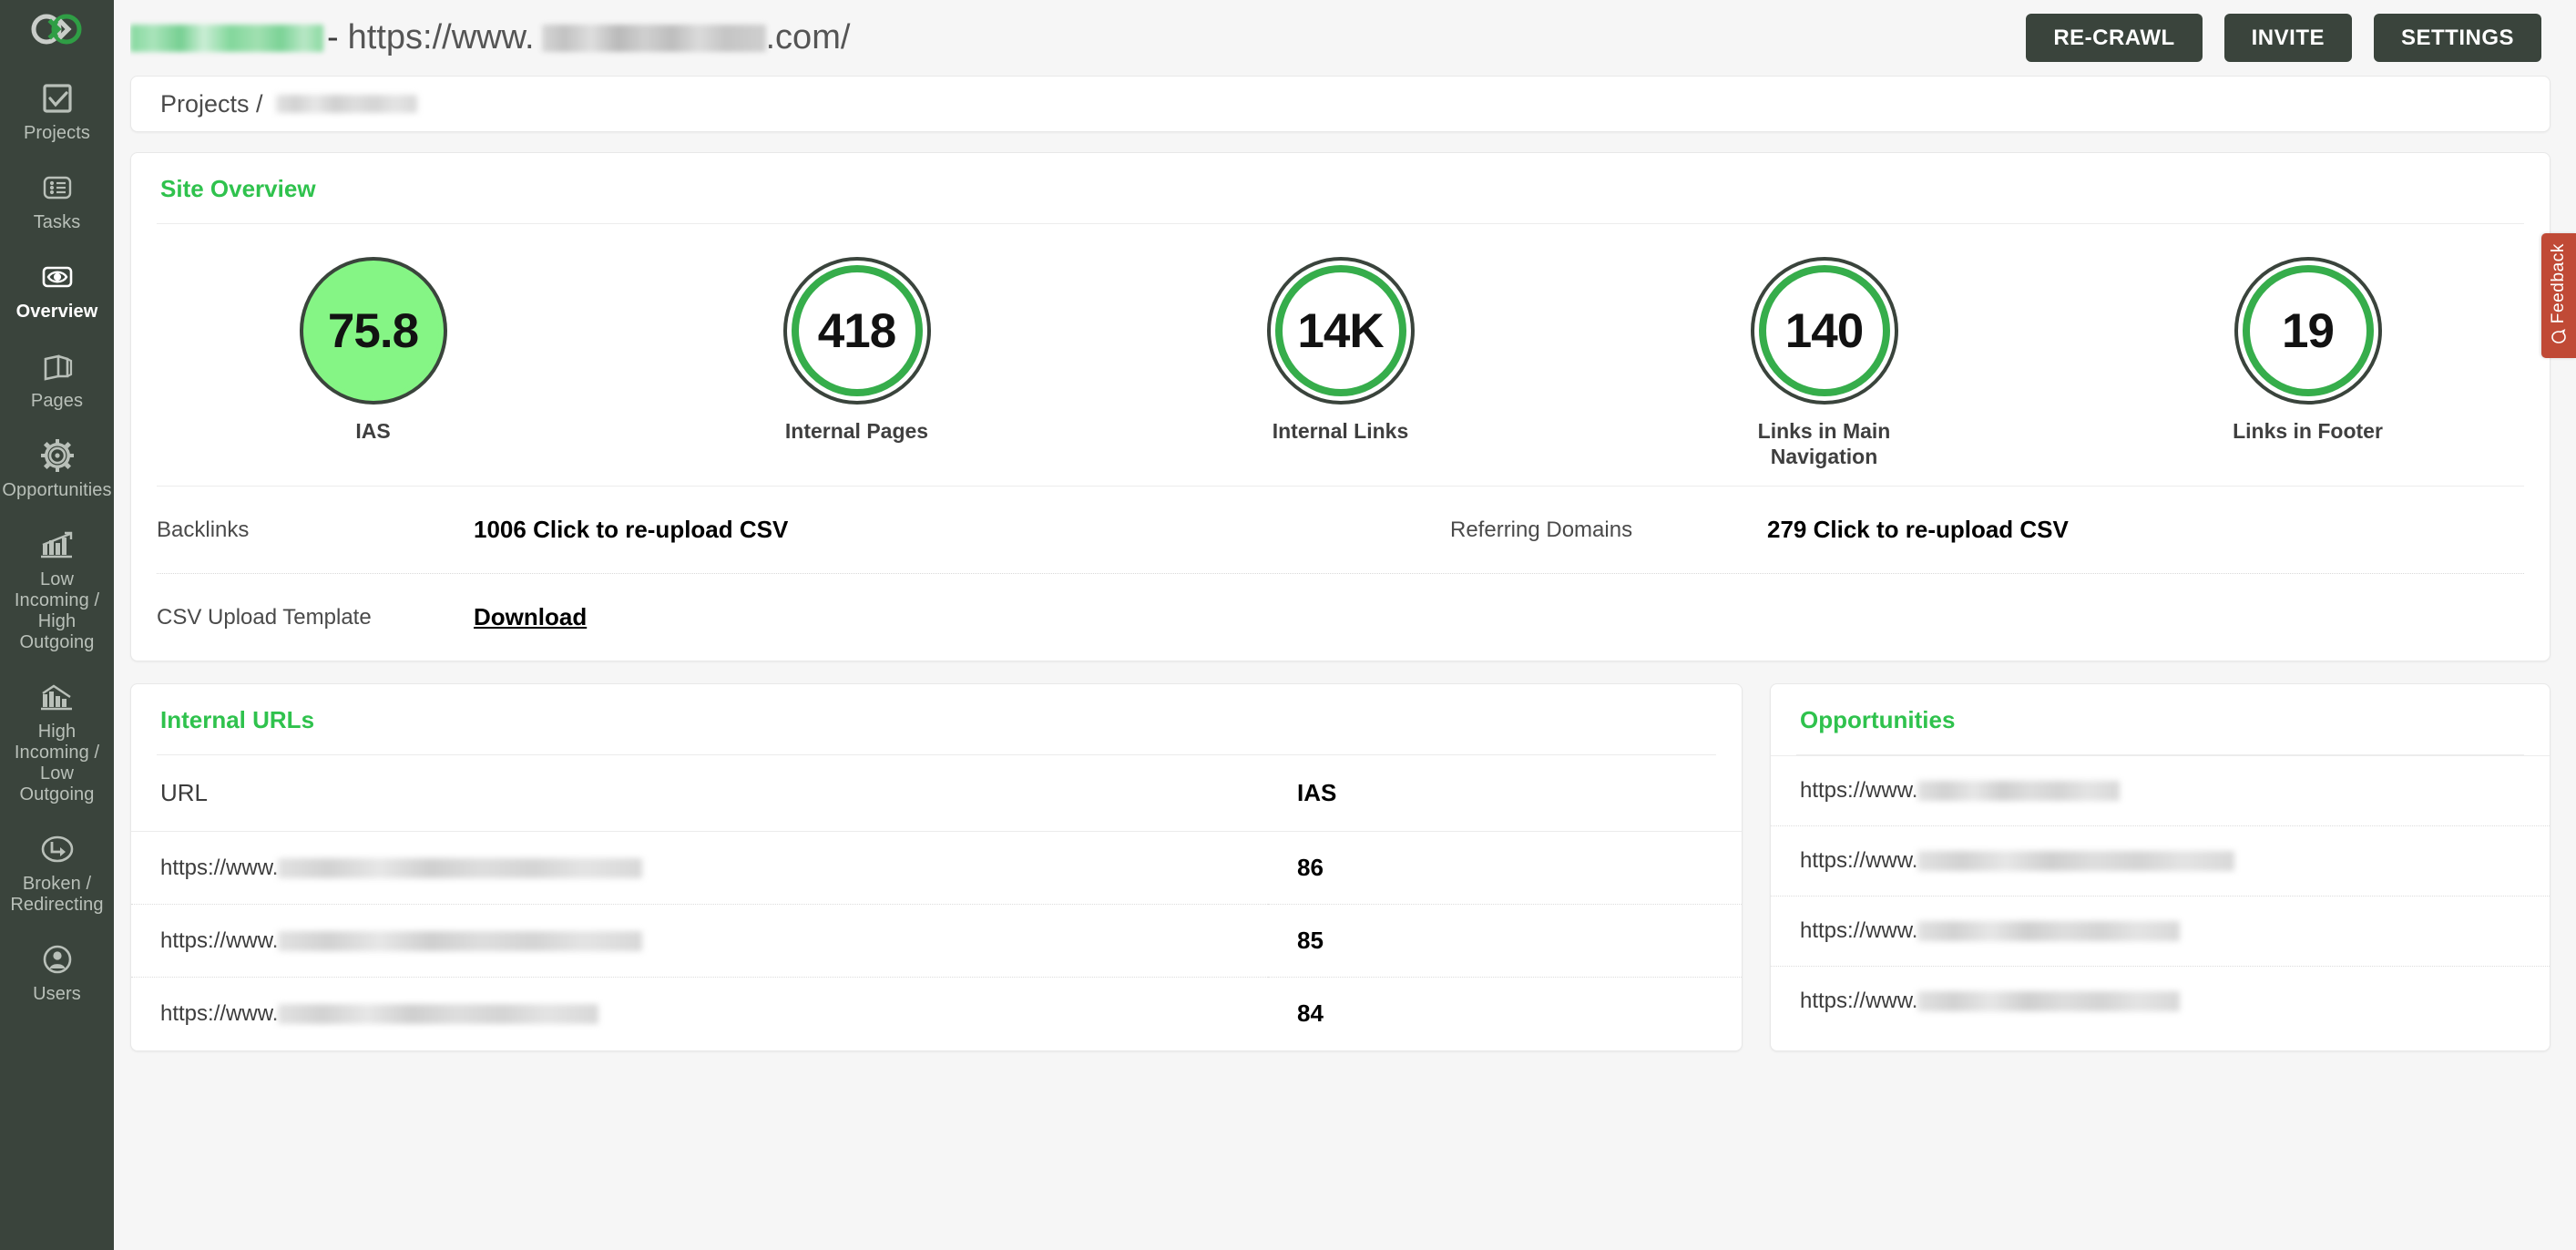 The width and height of the screenshot is (2576, 1250). Describe the element at coordinates (962, 530) in the screenshot. I see `backlinks-upload-link: 1006 Click to re-upload CSV` at that location.